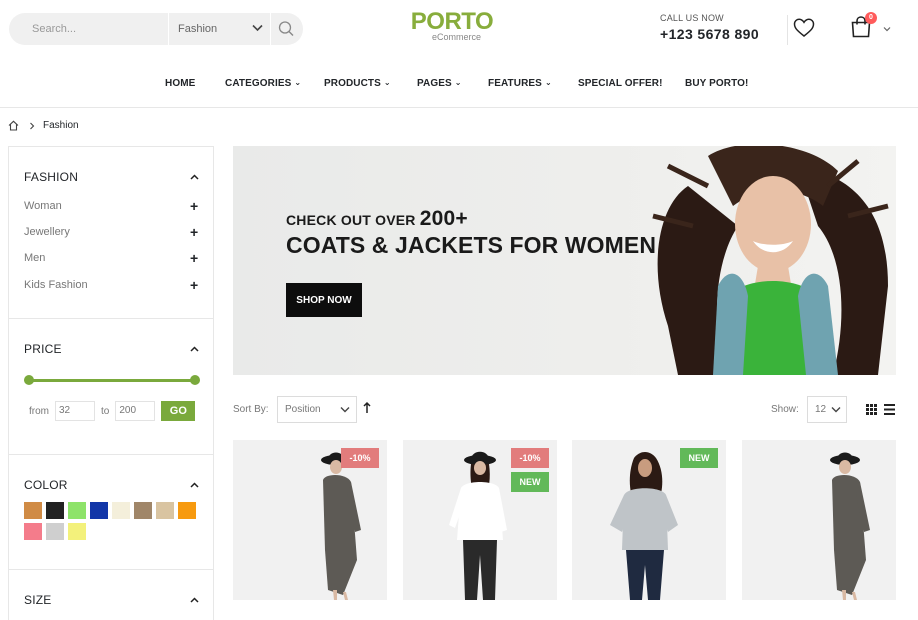 The image size is (918, 620). I want to click on nav-item-pages: PAGES ⌄, so click(439, 83).